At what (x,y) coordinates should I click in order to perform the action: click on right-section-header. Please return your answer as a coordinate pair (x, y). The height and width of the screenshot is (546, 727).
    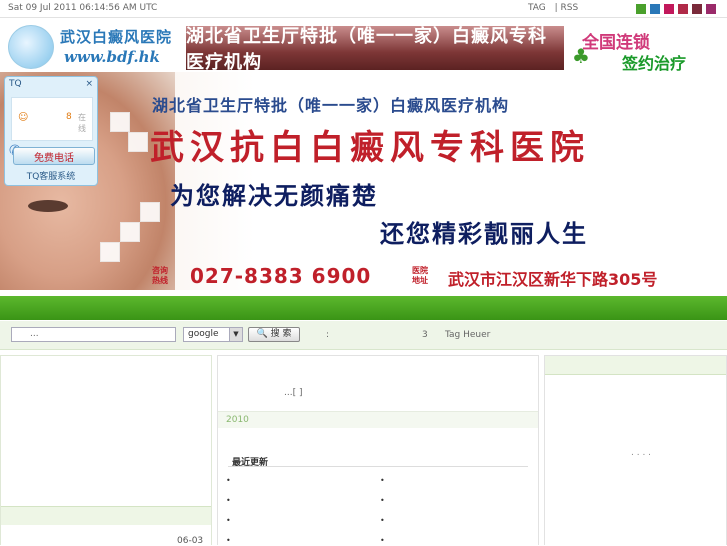
    Looking at the image, I should click on (635, 365).